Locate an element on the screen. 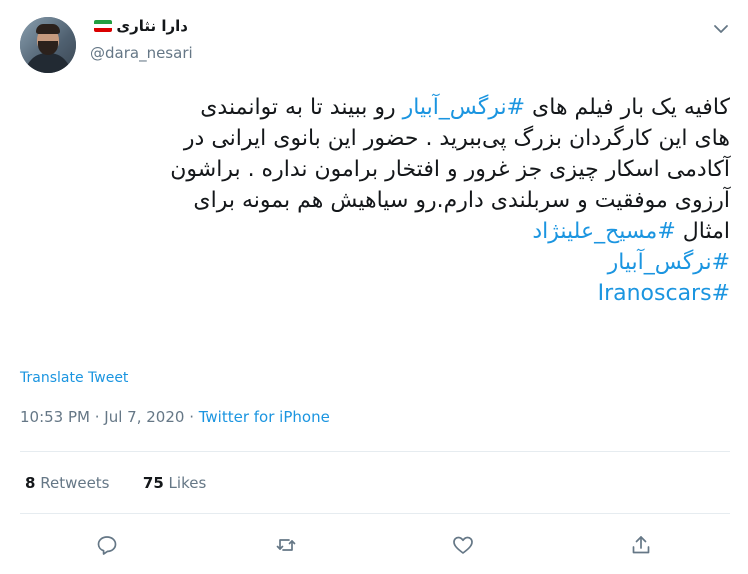 The height and width of the screenshot is (574, 748). likes-count: 75 is located at coordinates (153, 483).